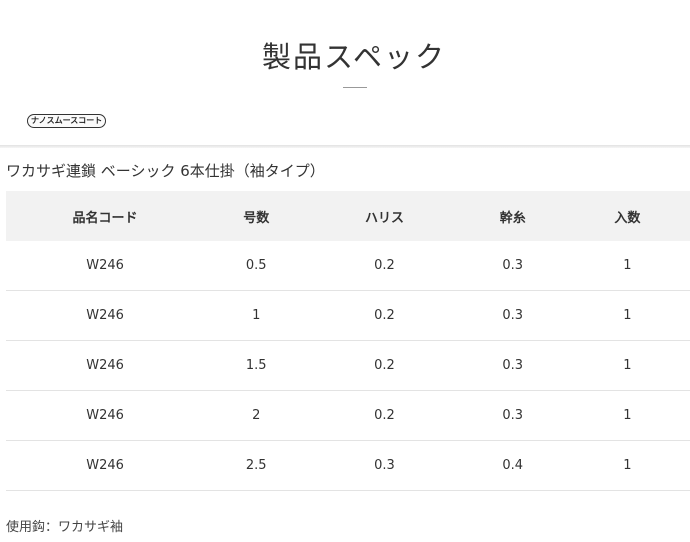 This screenshot has height=542, width=690. I want to click on hook-type-note: 使用鈎：ワカサギ袖, so click(65, 527).